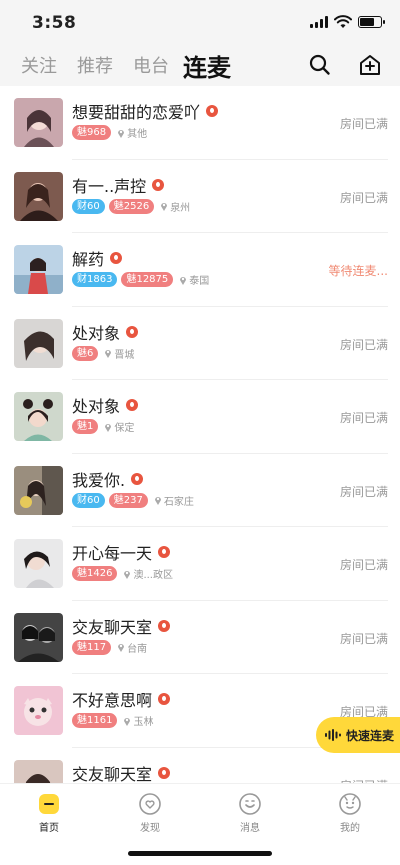  I want to click on top-nav: 关注 推荐 电台 连麦, so click(200, 65).